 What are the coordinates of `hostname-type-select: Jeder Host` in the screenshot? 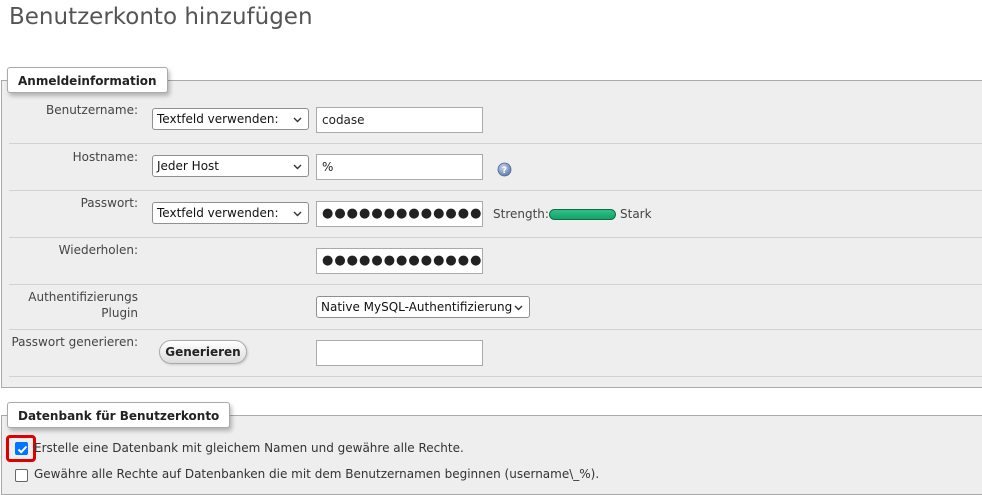 It's located at (230, 166).